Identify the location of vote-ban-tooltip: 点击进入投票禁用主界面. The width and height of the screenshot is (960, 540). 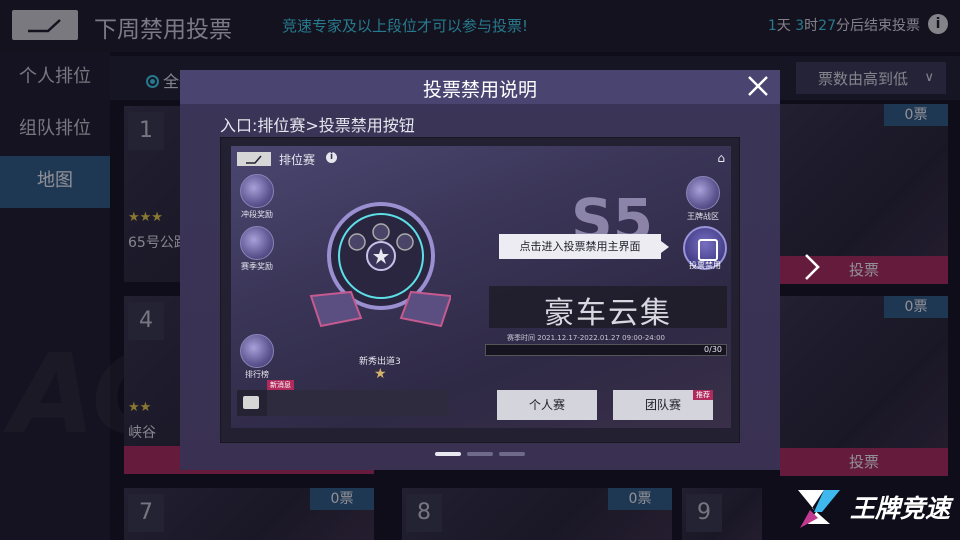
(584, 246).